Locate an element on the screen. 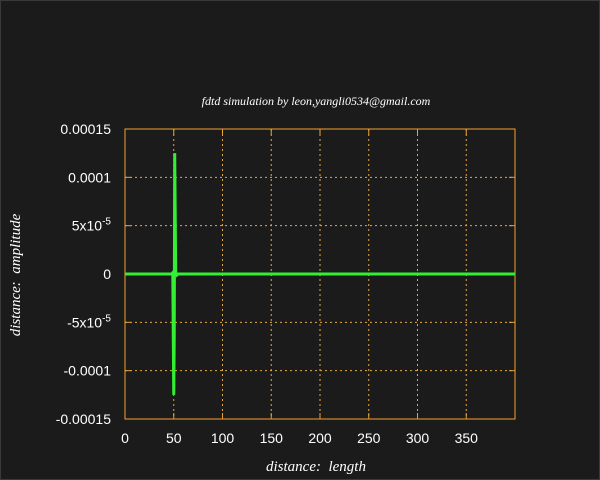  x-tick-label: 50 is located at coordinates (174, 438).